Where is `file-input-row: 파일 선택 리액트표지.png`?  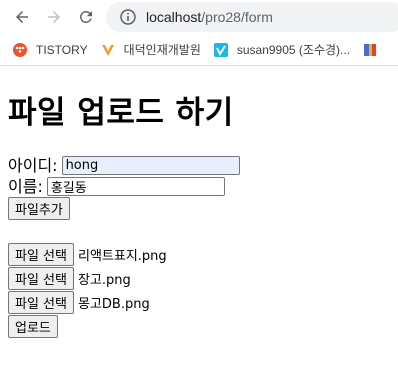
file-input-row: 파일 선택 리액트표지.png is located at coordinates (203, 254).